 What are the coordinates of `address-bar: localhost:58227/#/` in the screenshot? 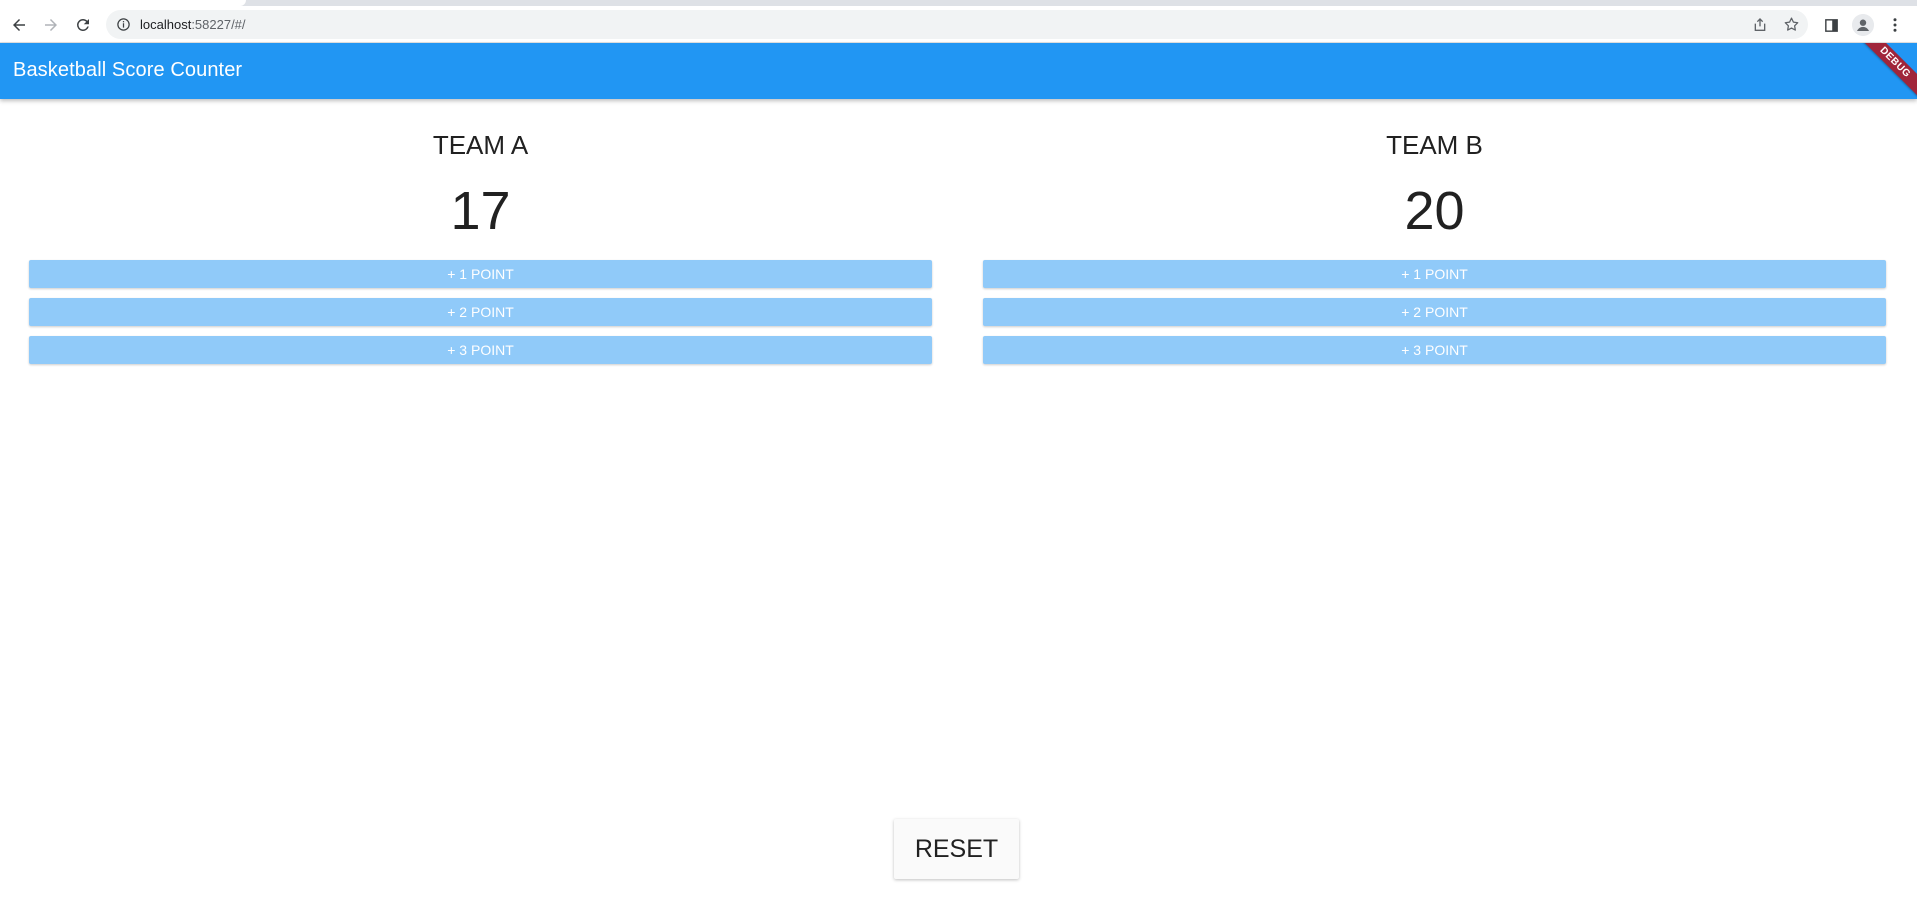 It's located at (957, 24).